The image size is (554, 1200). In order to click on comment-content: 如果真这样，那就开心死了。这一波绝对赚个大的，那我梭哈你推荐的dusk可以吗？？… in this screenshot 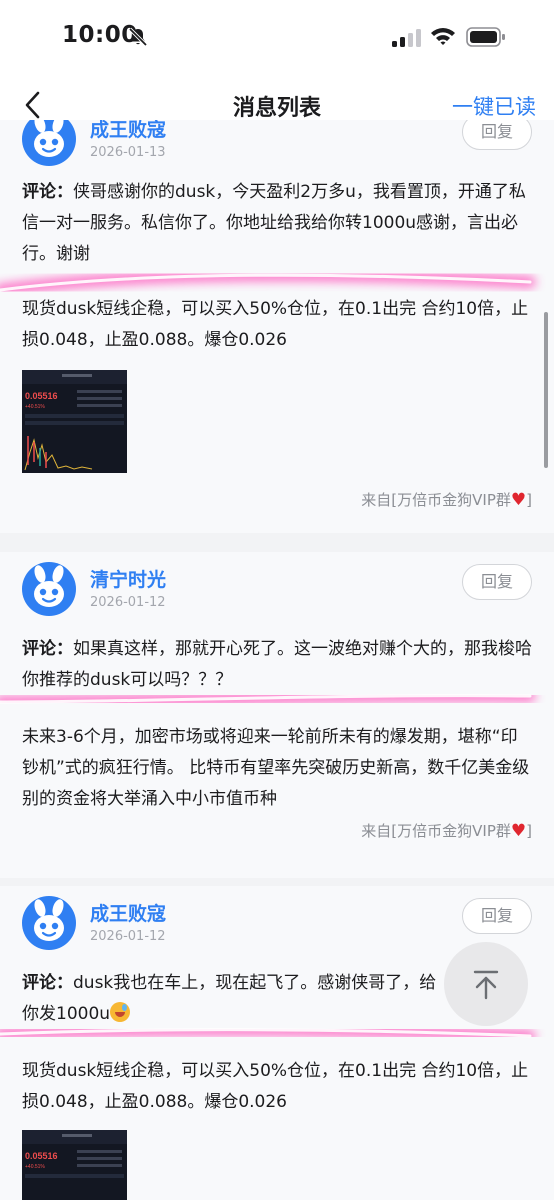, I will do `click(277, 664)`.